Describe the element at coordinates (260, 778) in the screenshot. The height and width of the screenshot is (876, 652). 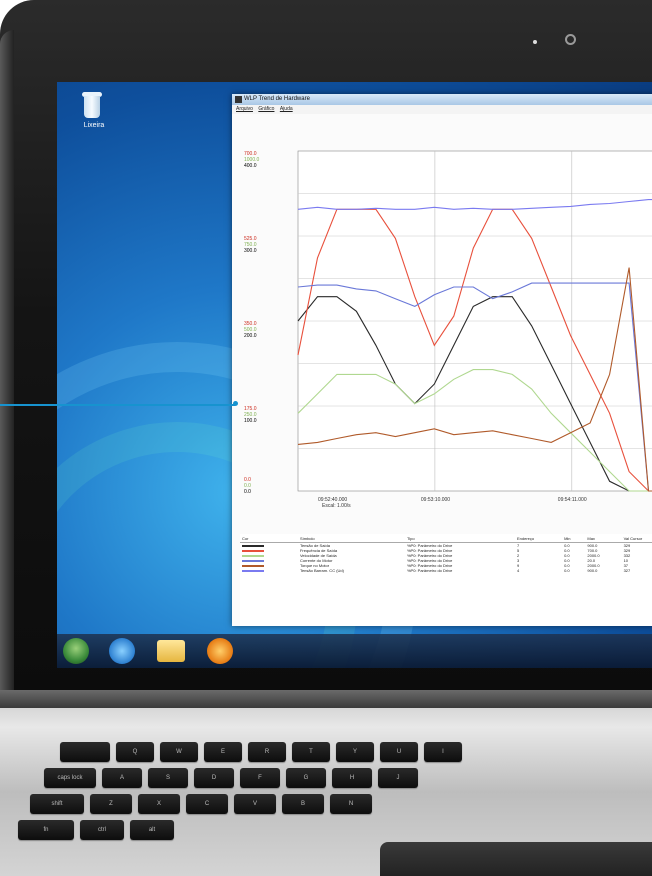
I see `keyboard-key: F` at that location.